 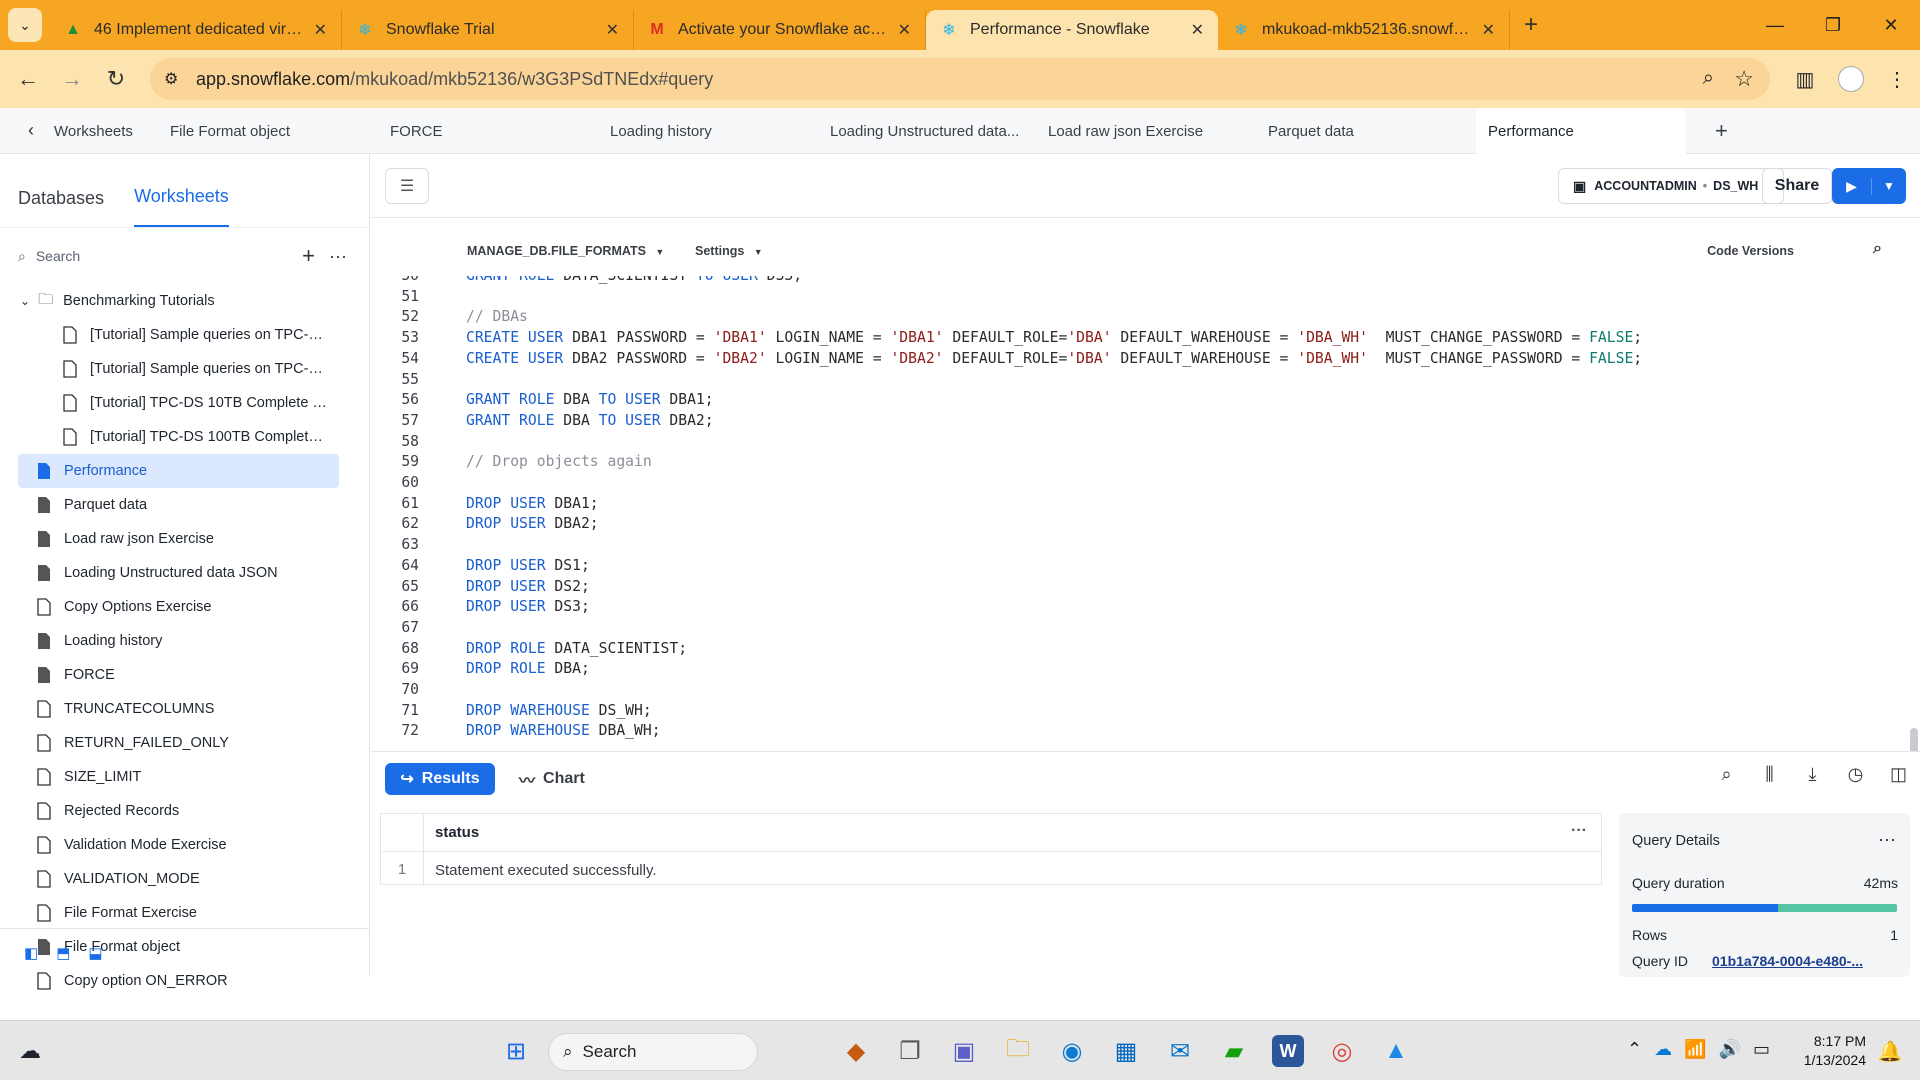 I want to click on list-item: Validation Mode Exercise, so click(x=184, y=845).